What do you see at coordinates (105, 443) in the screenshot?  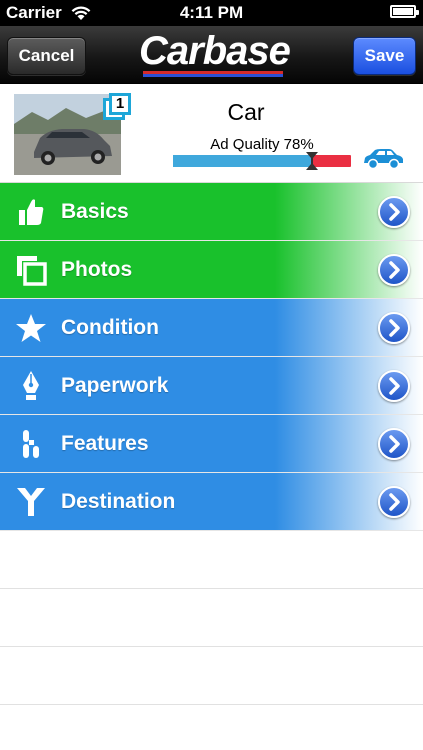 I see `menu-label-features: Features` at bounding box center [105, 443].